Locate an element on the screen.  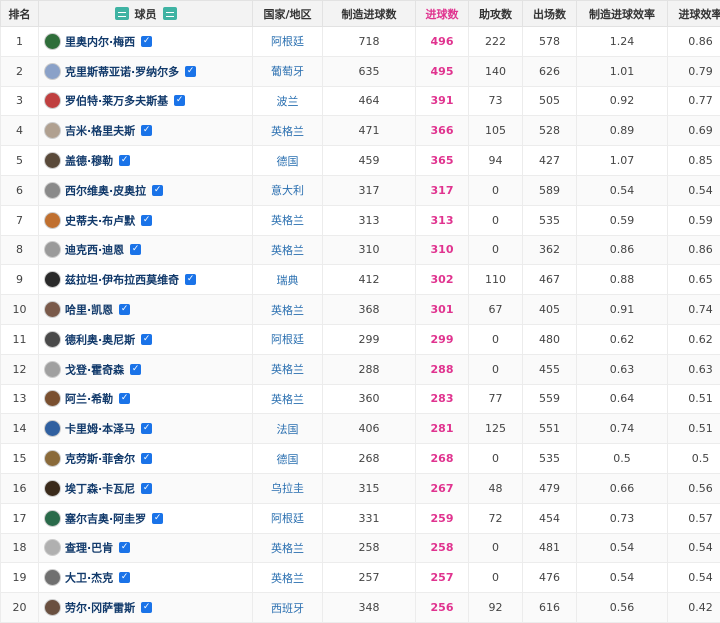
table-row: 4 吉米·格里夫斯 ✓ 英格兰 471 366 105 528 0.89 0.69 is located at coordinates (360, 131).